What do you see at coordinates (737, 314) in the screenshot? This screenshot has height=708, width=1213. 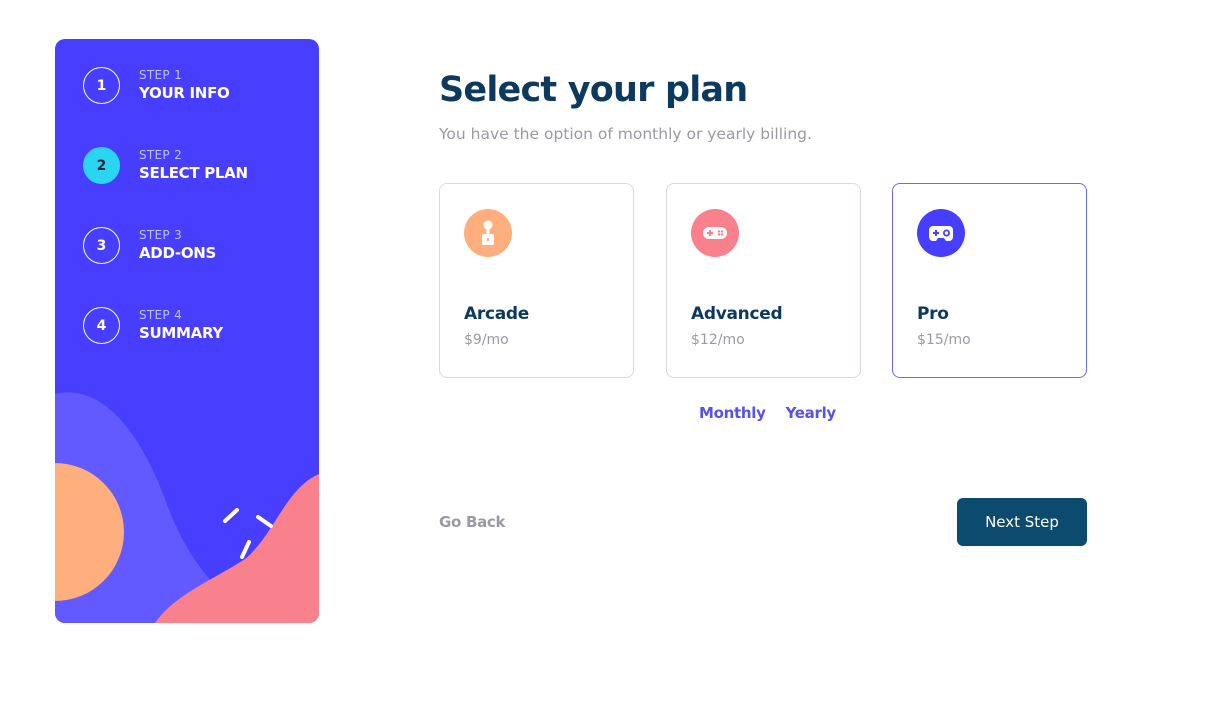 I see `plan-name: Advanced` at bounding box center [737, 314].